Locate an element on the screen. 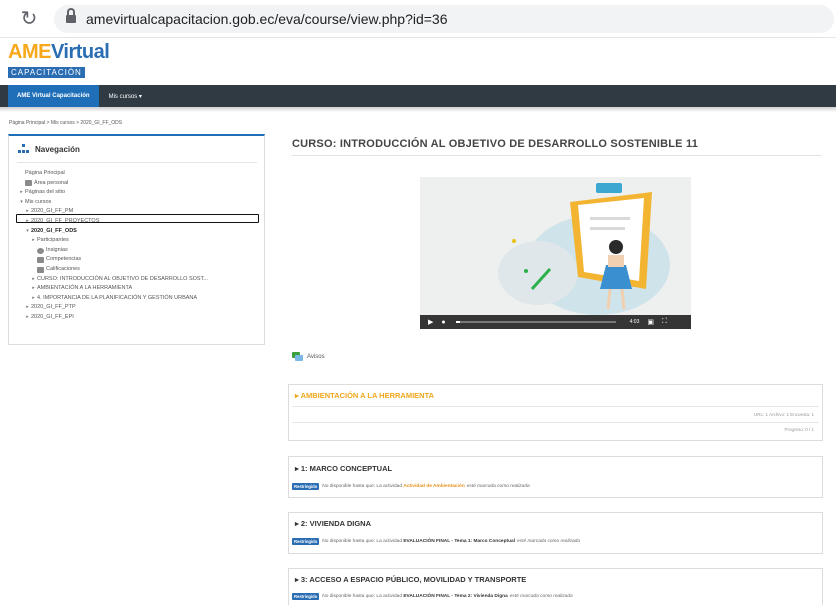  video-progress-bar is located at coordinates (535, 322).